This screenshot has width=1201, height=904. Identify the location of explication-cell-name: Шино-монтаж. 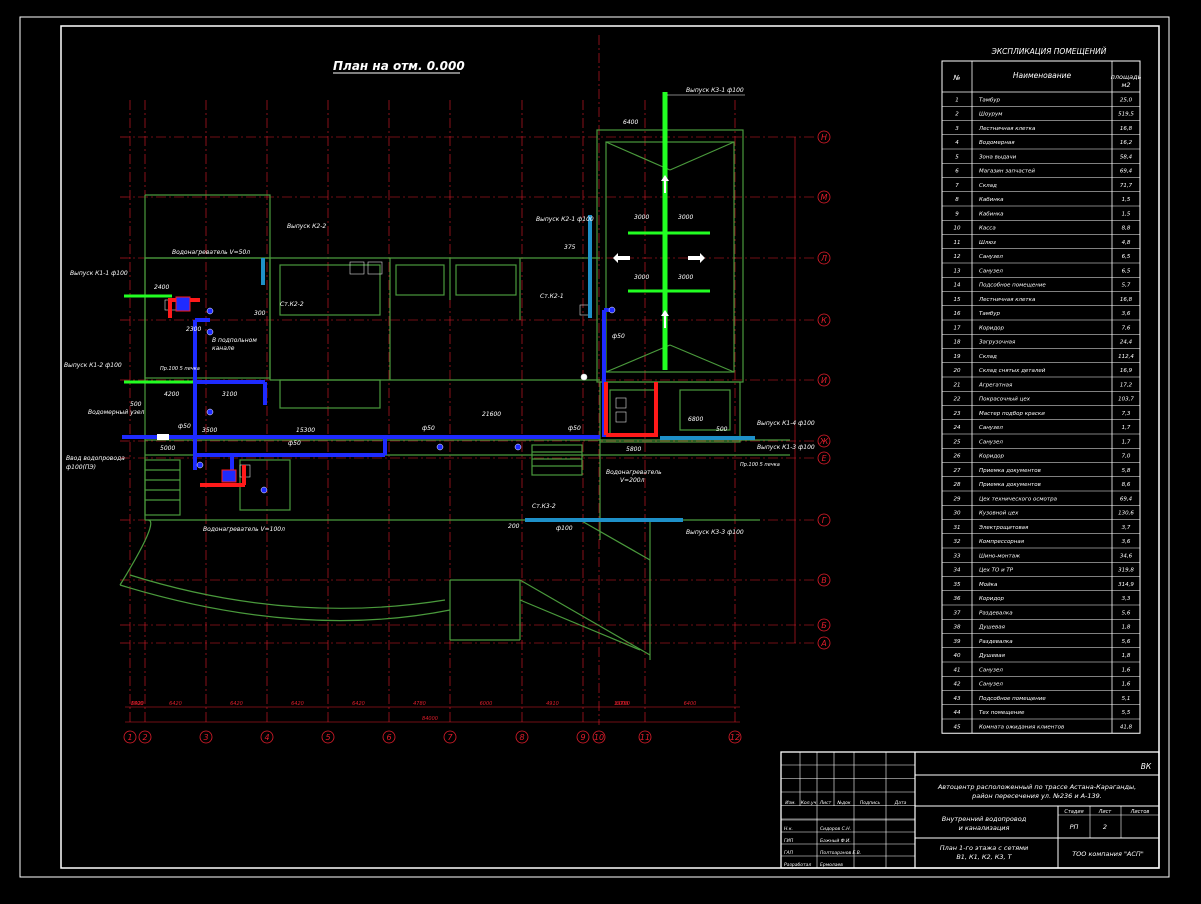
(999, 556).